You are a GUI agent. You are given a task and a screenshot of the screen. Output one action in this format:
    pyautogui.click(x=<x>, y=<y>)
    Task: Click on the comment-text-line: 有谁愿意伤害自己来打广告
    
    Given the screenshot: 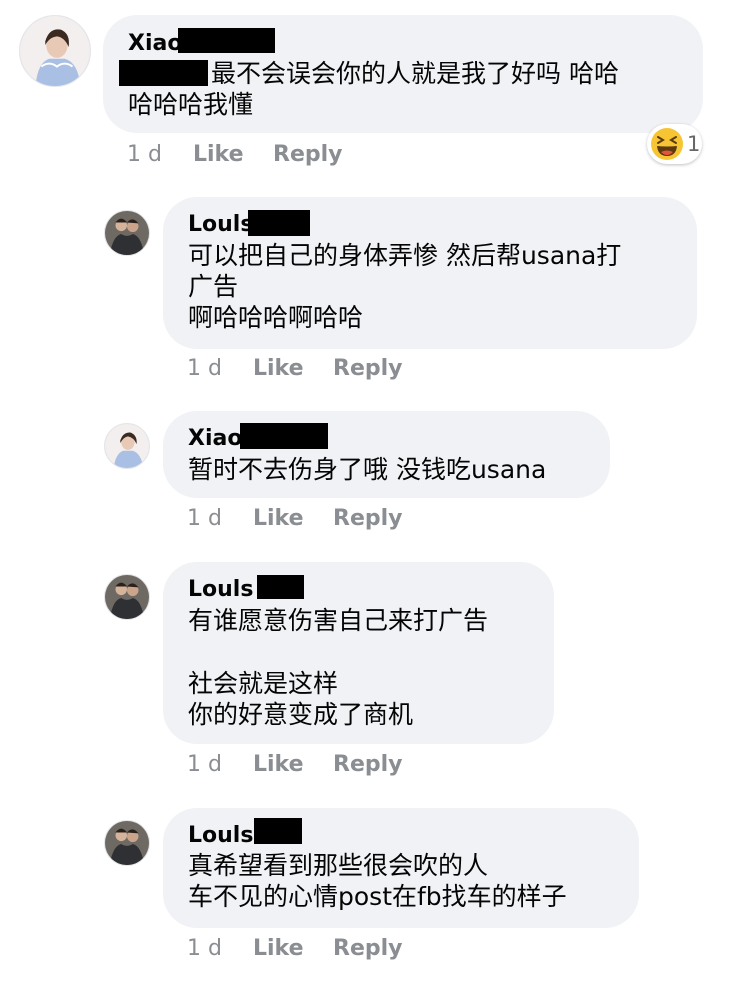 What is the action you would take?
    pyautogui.click(x=338, y=620)
    